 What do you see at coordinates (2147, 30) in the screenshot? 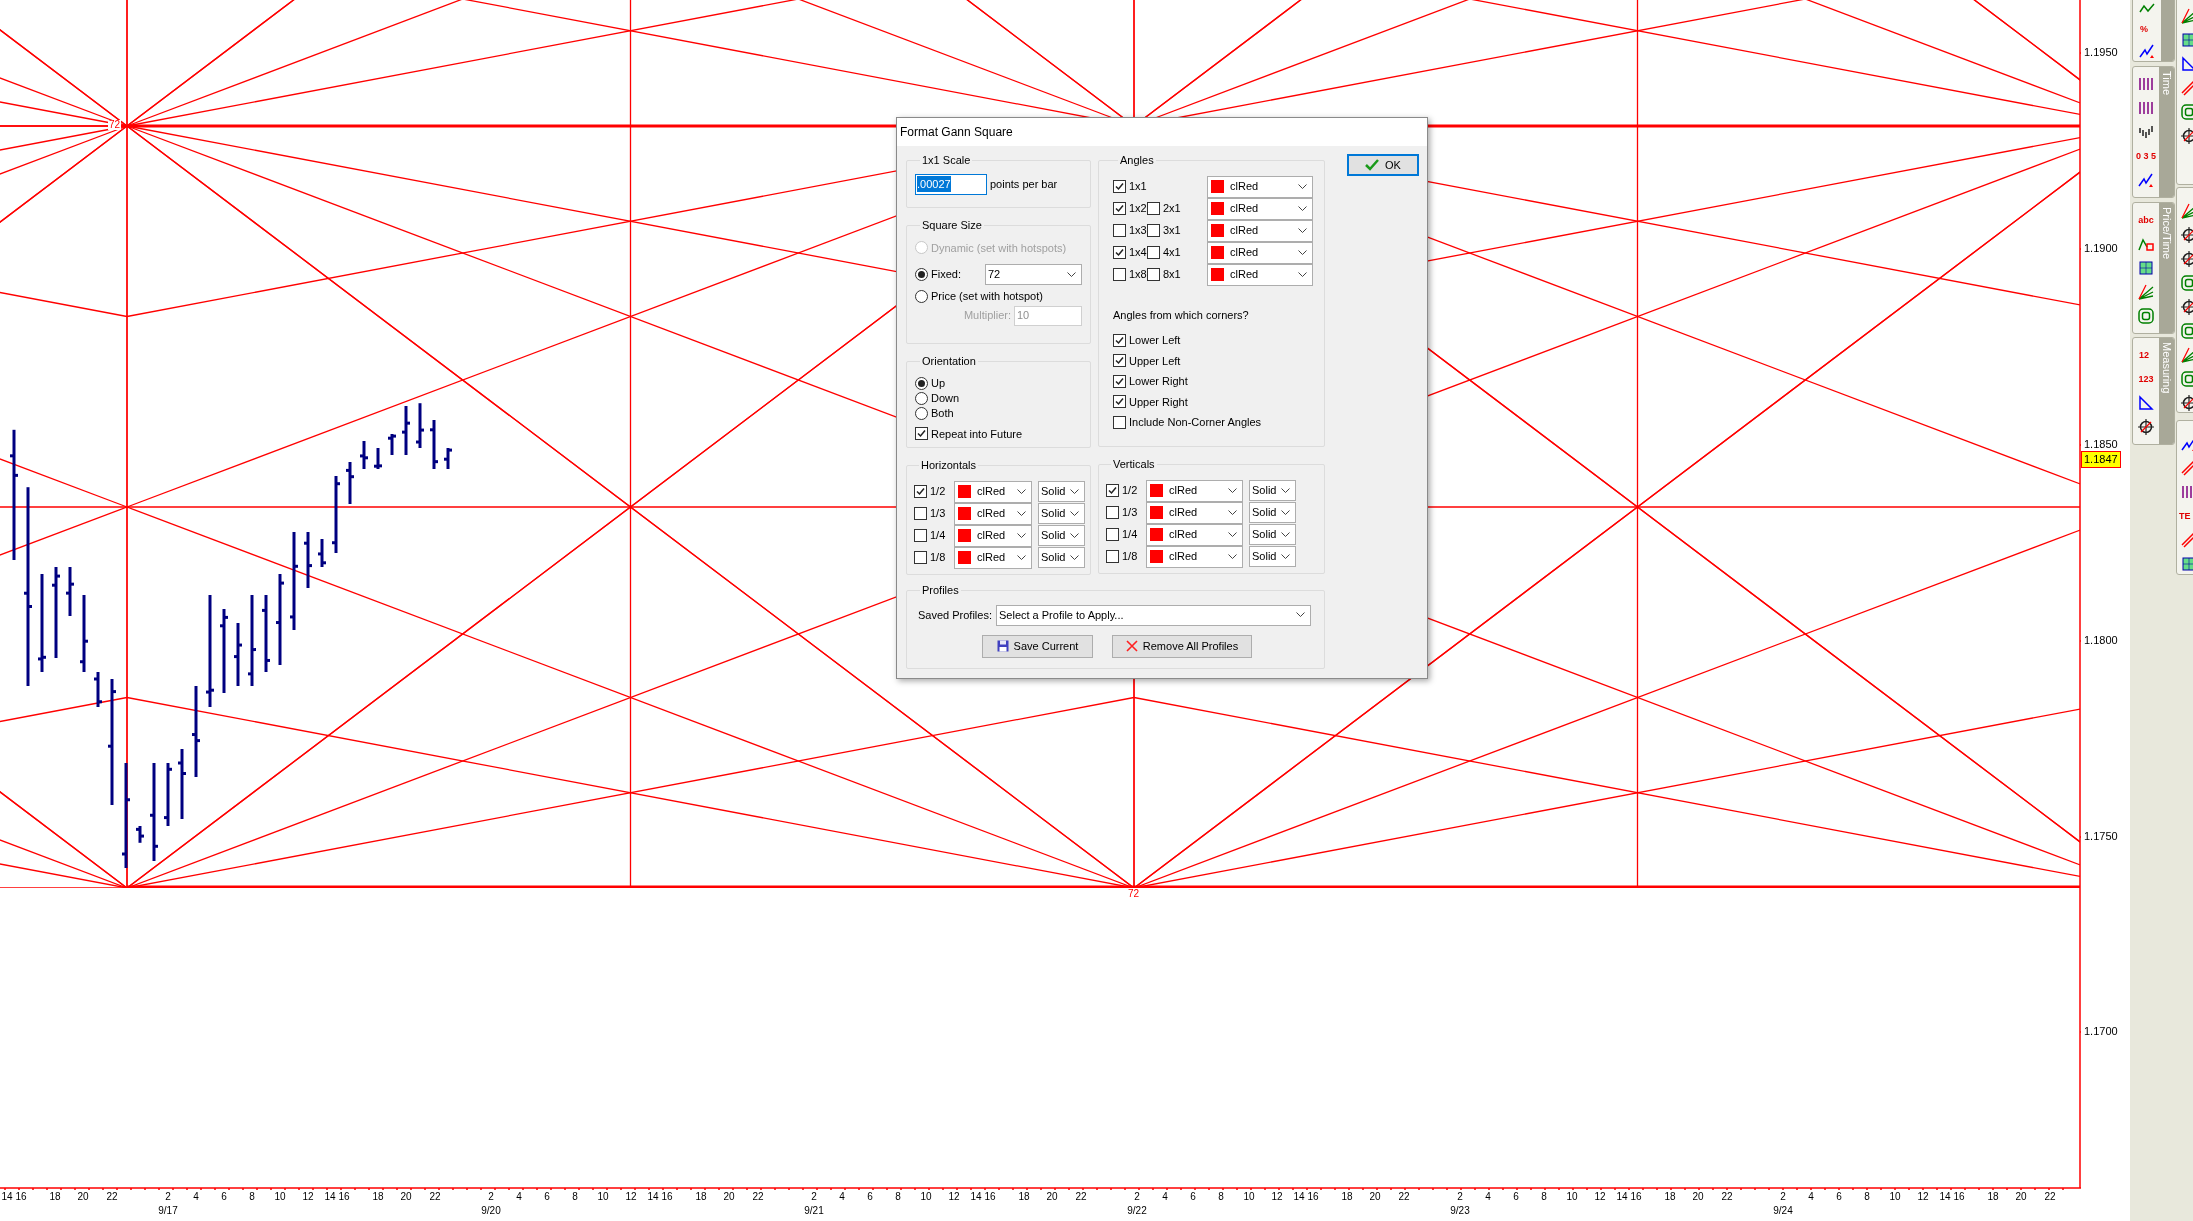
I see `text-tool-button: %` at bounding box center [2147, 30].